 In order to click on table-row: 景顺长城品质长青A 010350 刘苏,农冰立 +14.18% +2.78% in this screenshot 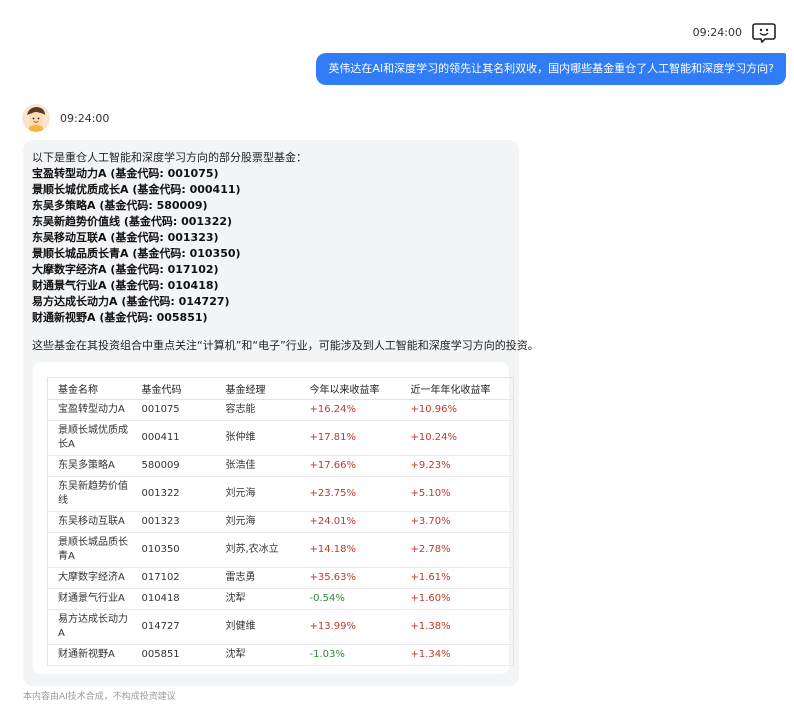, I will do `click(280, 550)`.